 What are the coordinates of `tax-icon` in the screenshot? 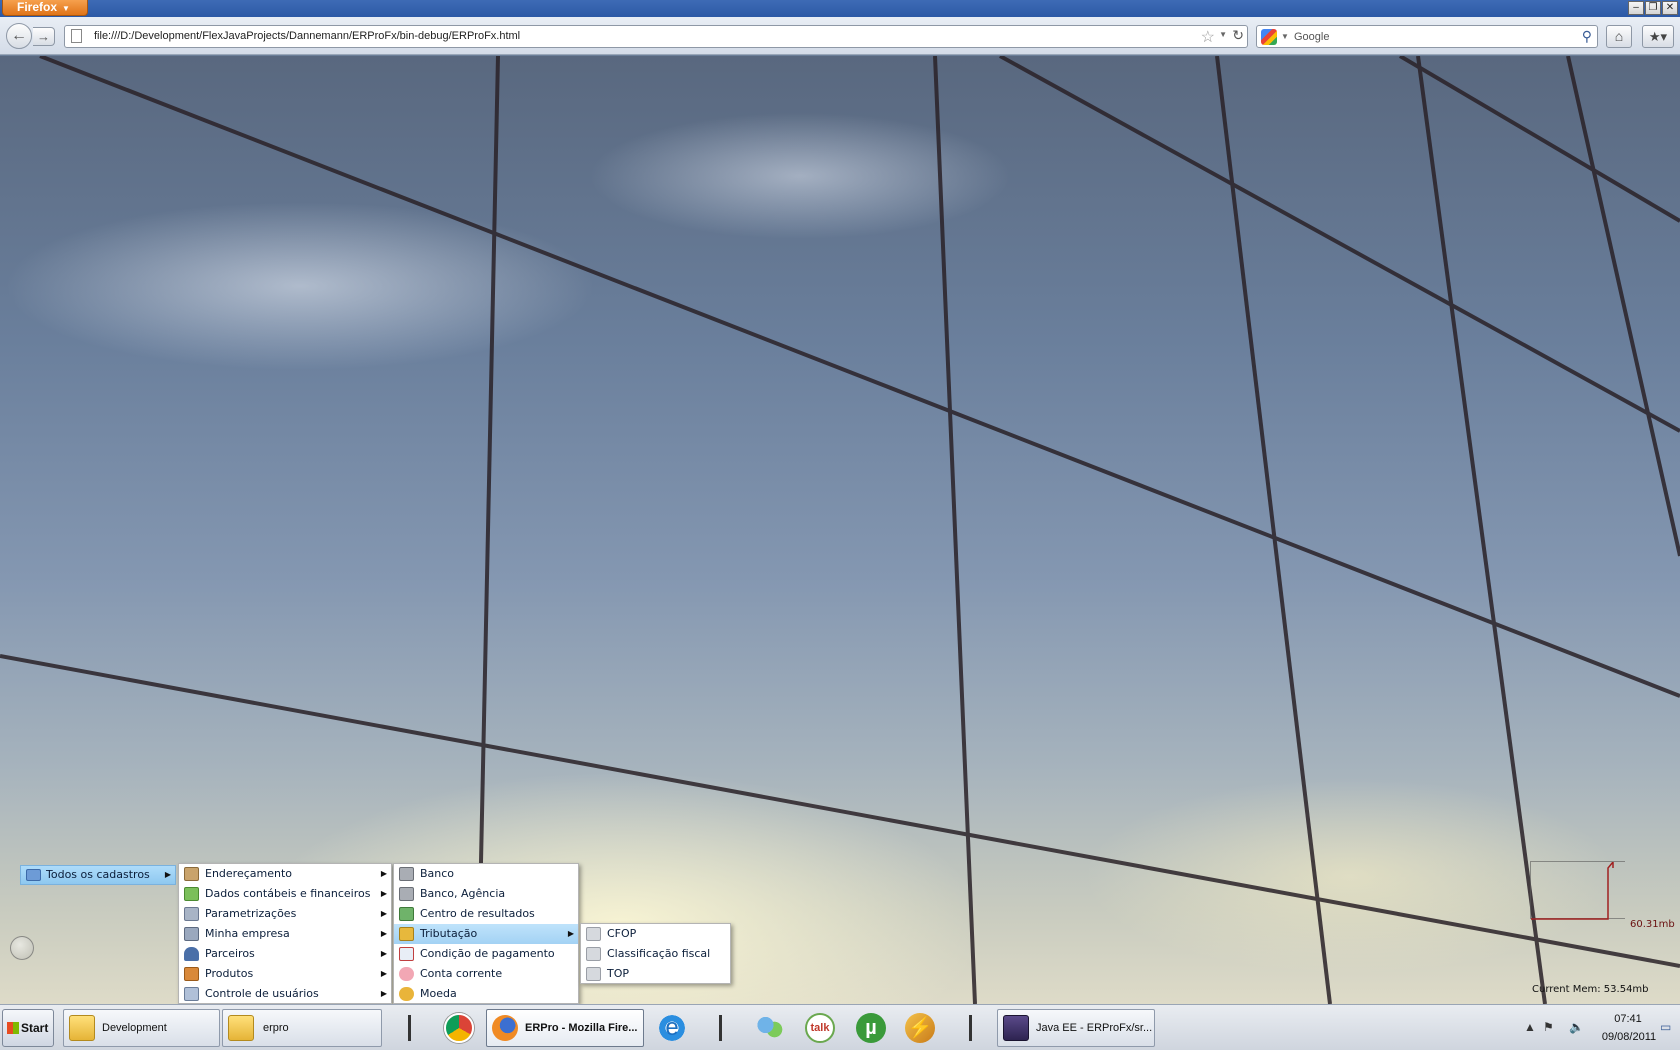 It's located at (406, 934).